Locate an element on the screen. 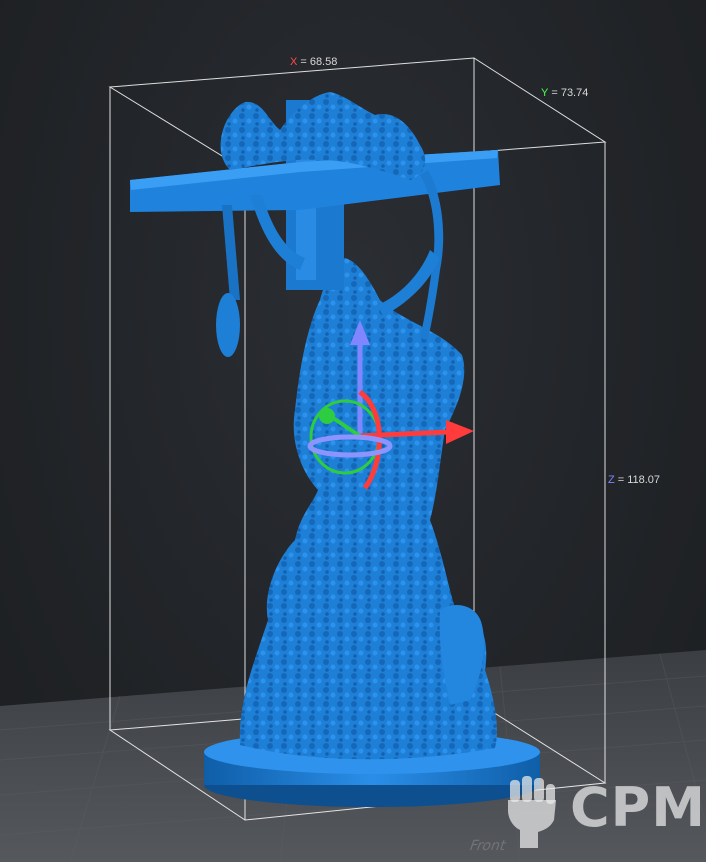 This screenshot has height=862, width=706. dimension-x-label: X = 68.58 is located at coordinates (313, 62).